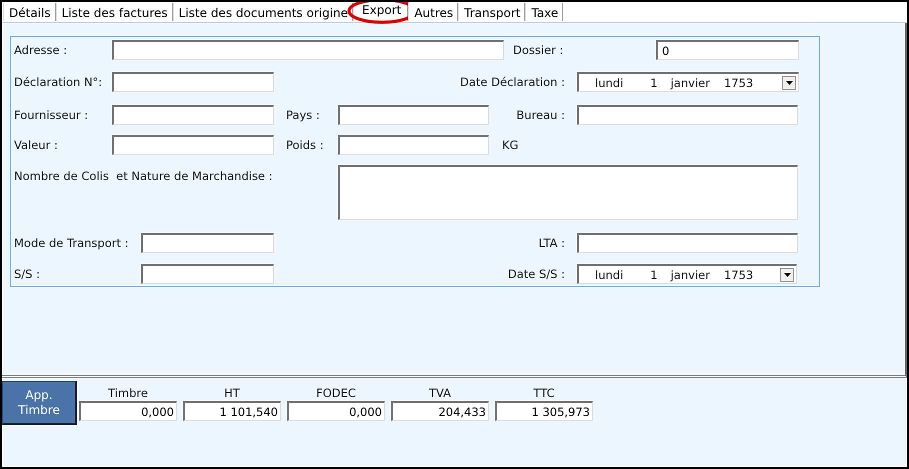 This screenshot has width=909, height=469. What do you see at coordinates (114, 12) in the screenshot?
I see `tab: Liste des factures` at bounding box center [114, 12].